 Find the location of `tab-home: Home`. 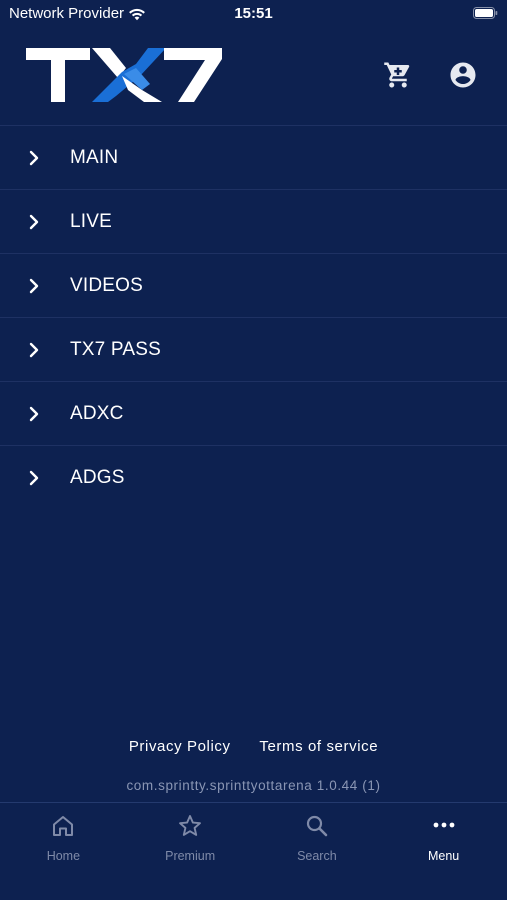

tab-home: Home is located at coordinates (63, 851).